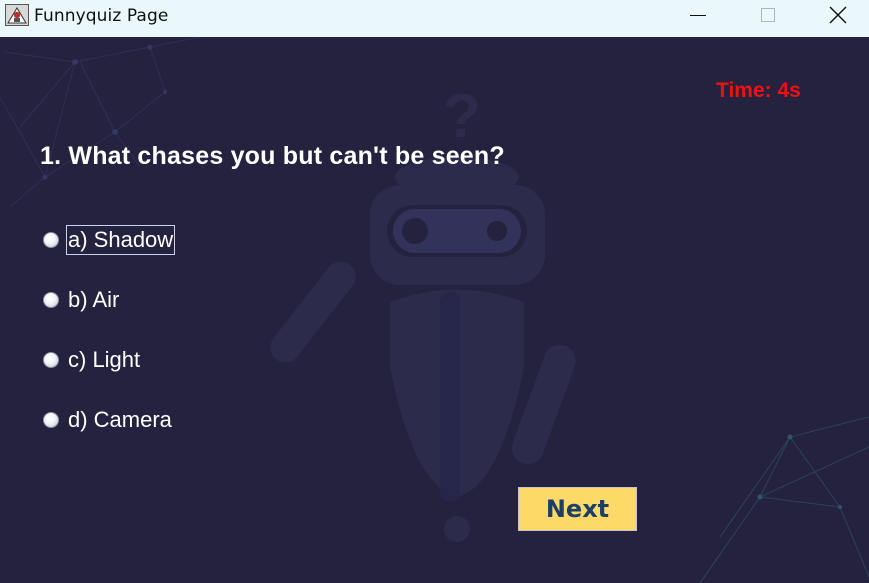  What do you see at coordinates (768, 16) in the screenshot?
I see `maximize-icon` at bounding box center [768, 16].